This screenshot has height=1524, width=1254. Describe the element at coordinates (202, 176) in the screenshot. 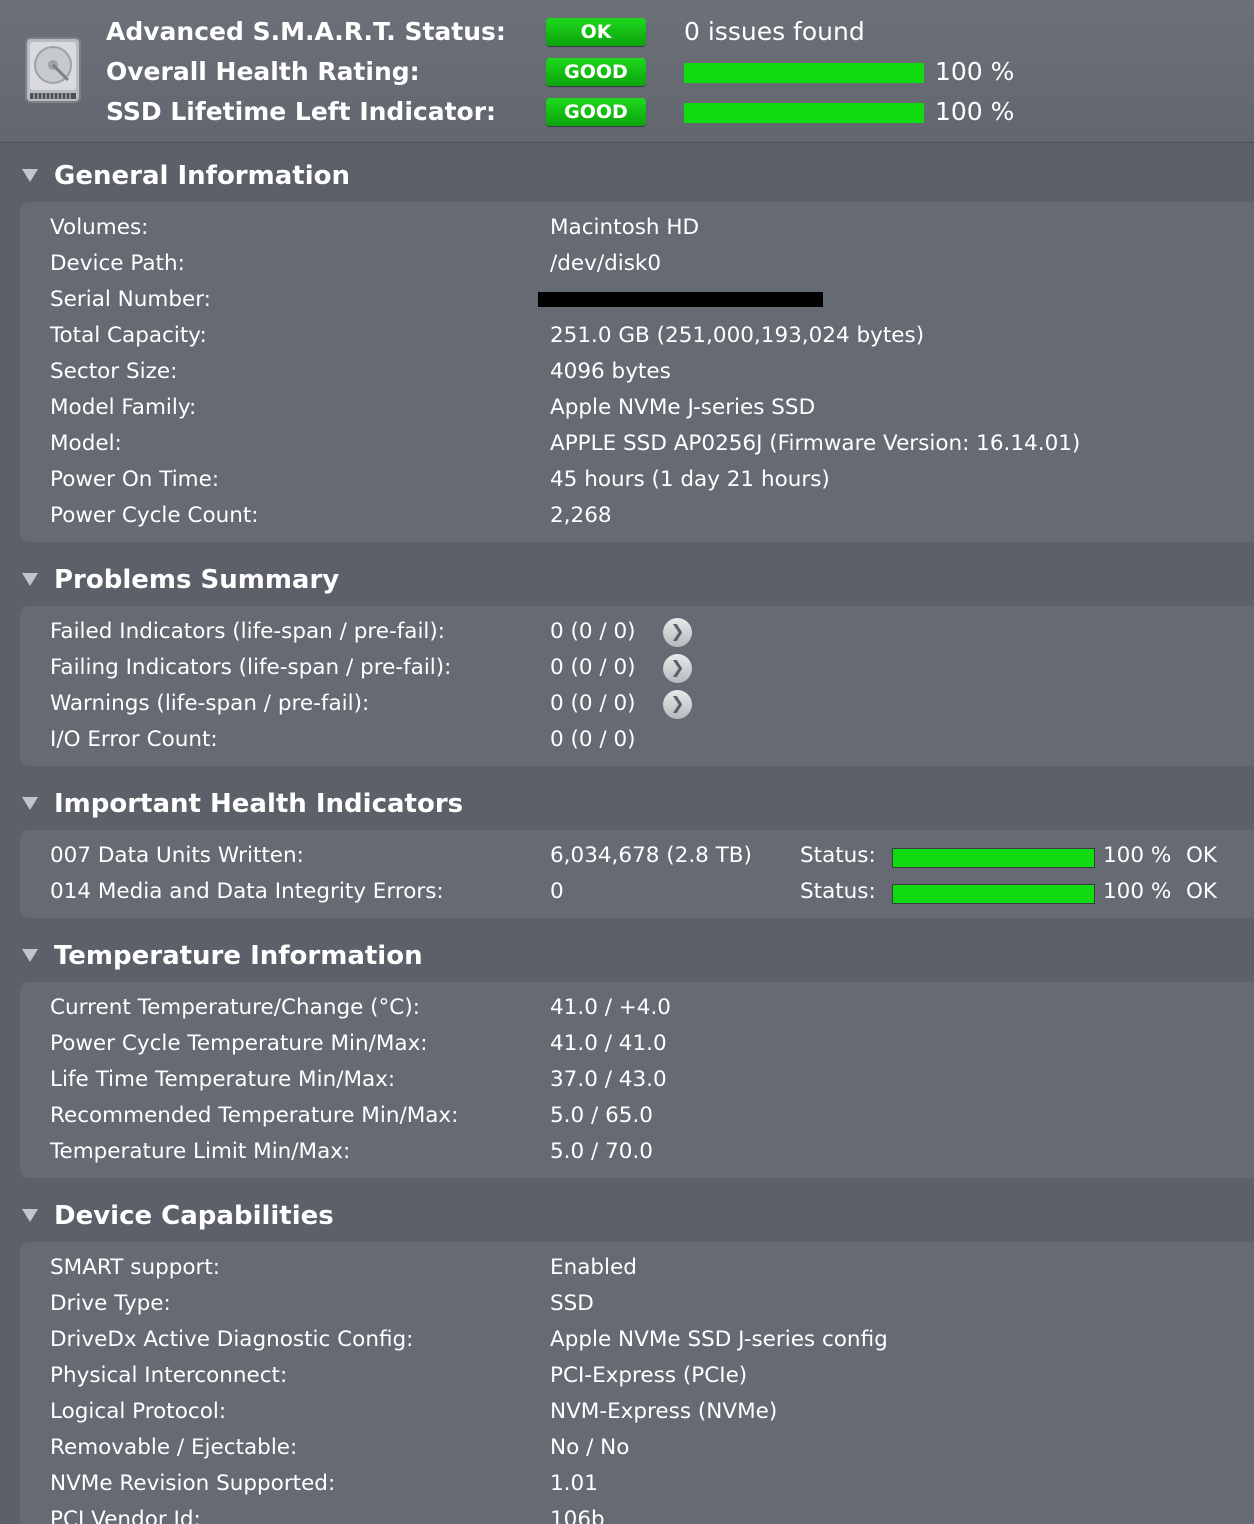

I see `section-title: General Information` at that location.